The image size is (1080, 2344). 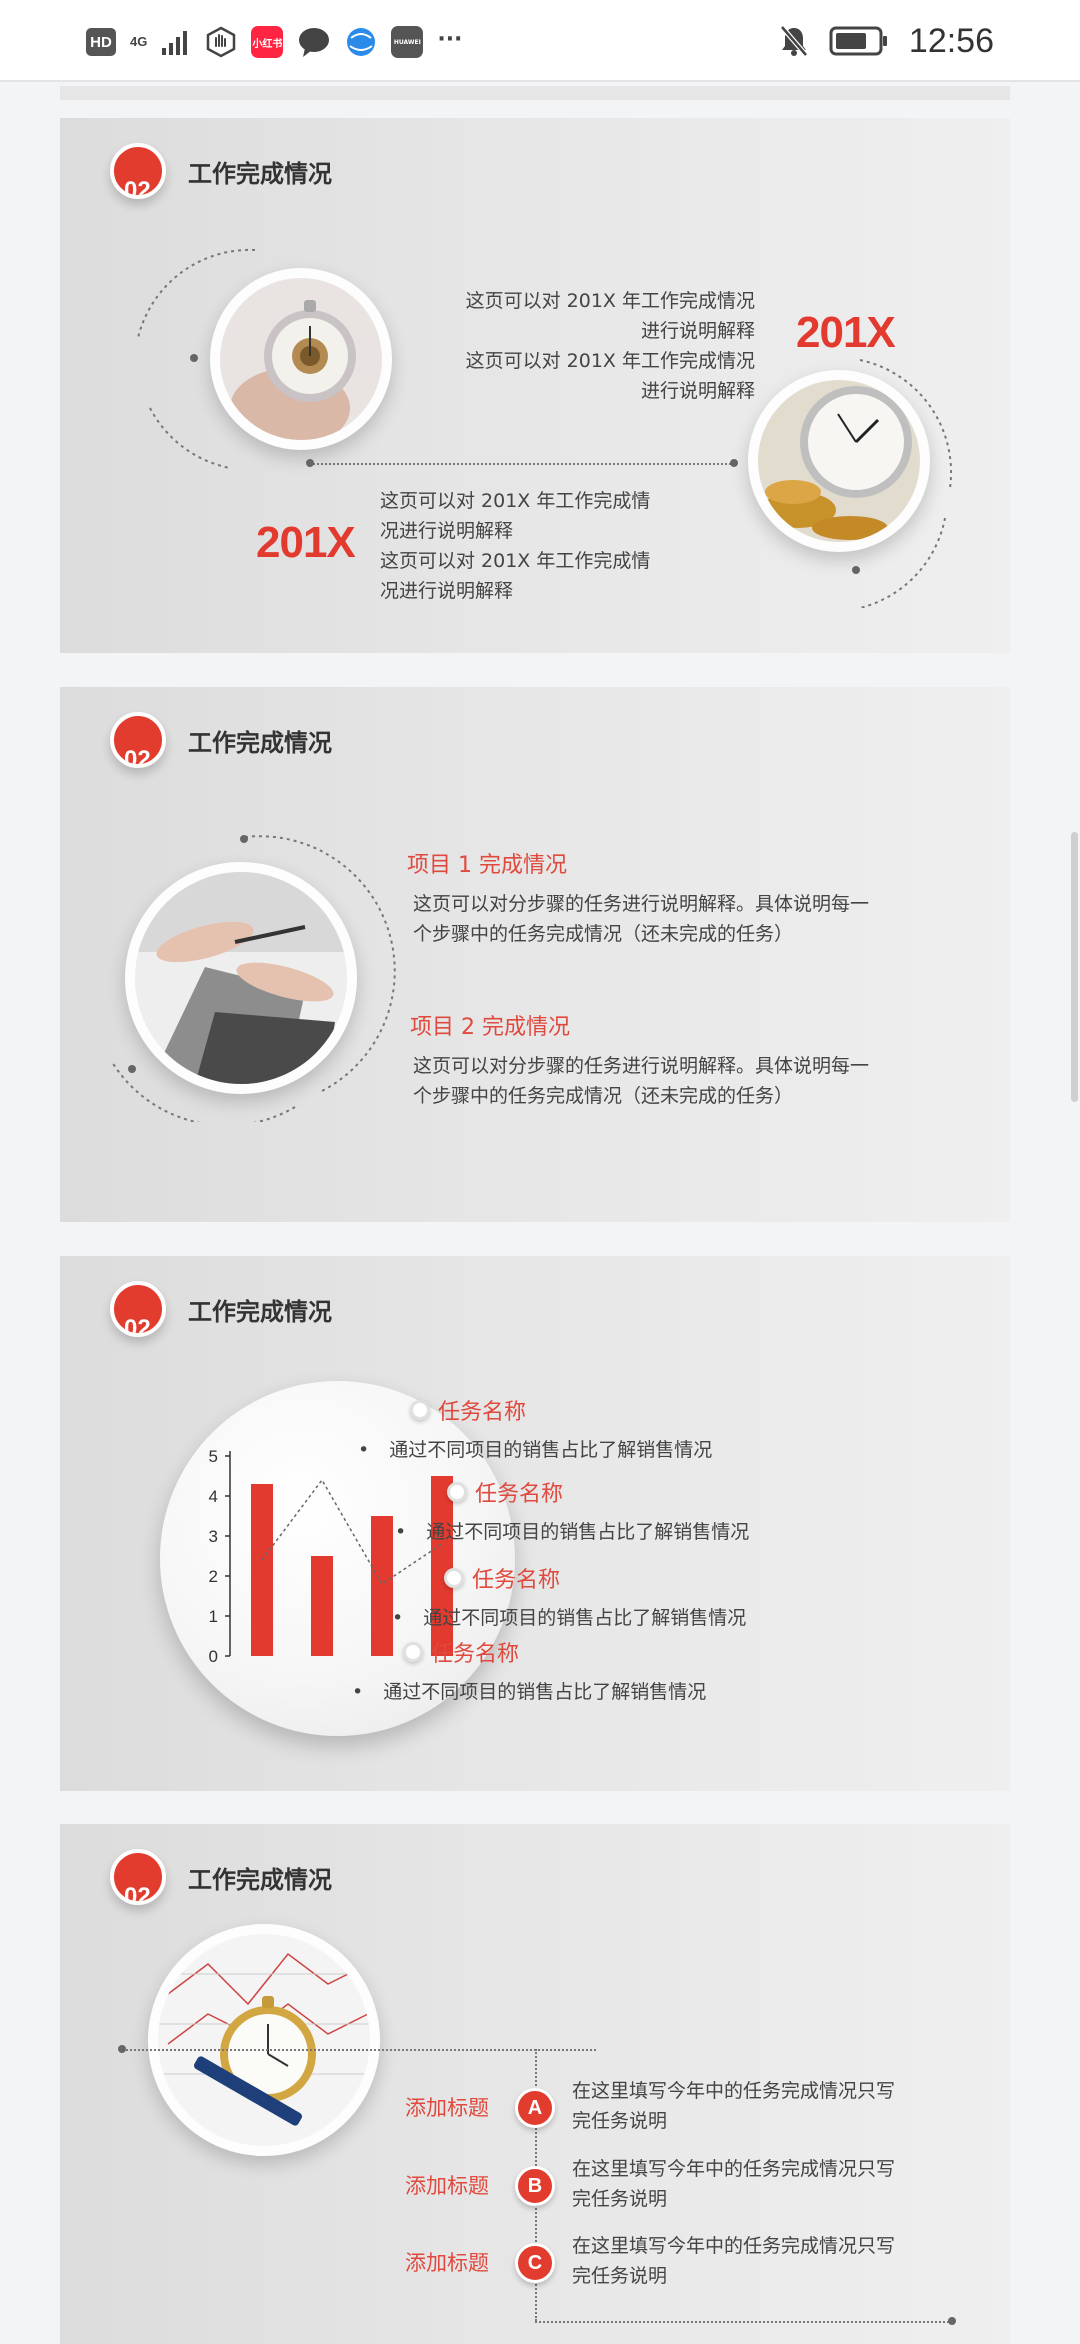 What do you see at coordinates (535, 2263) in the screenshot?
I see `letter-badge: C` at bounding box center [535, 2263].